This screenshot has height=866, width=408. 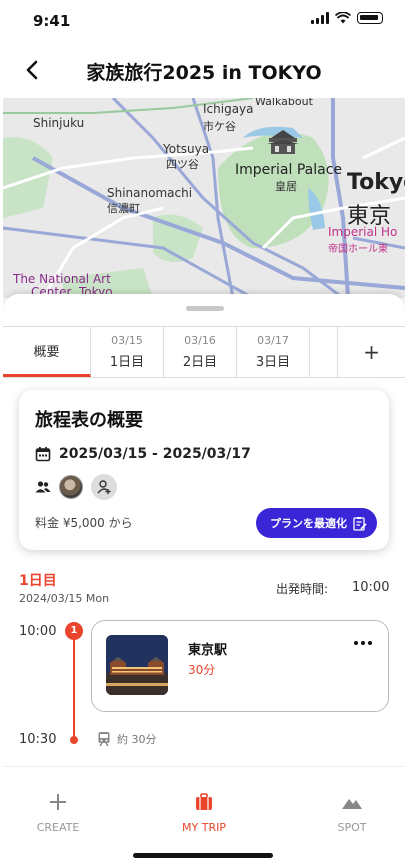 I want to click on tokyo-station-image, so click(x=137, y=665).